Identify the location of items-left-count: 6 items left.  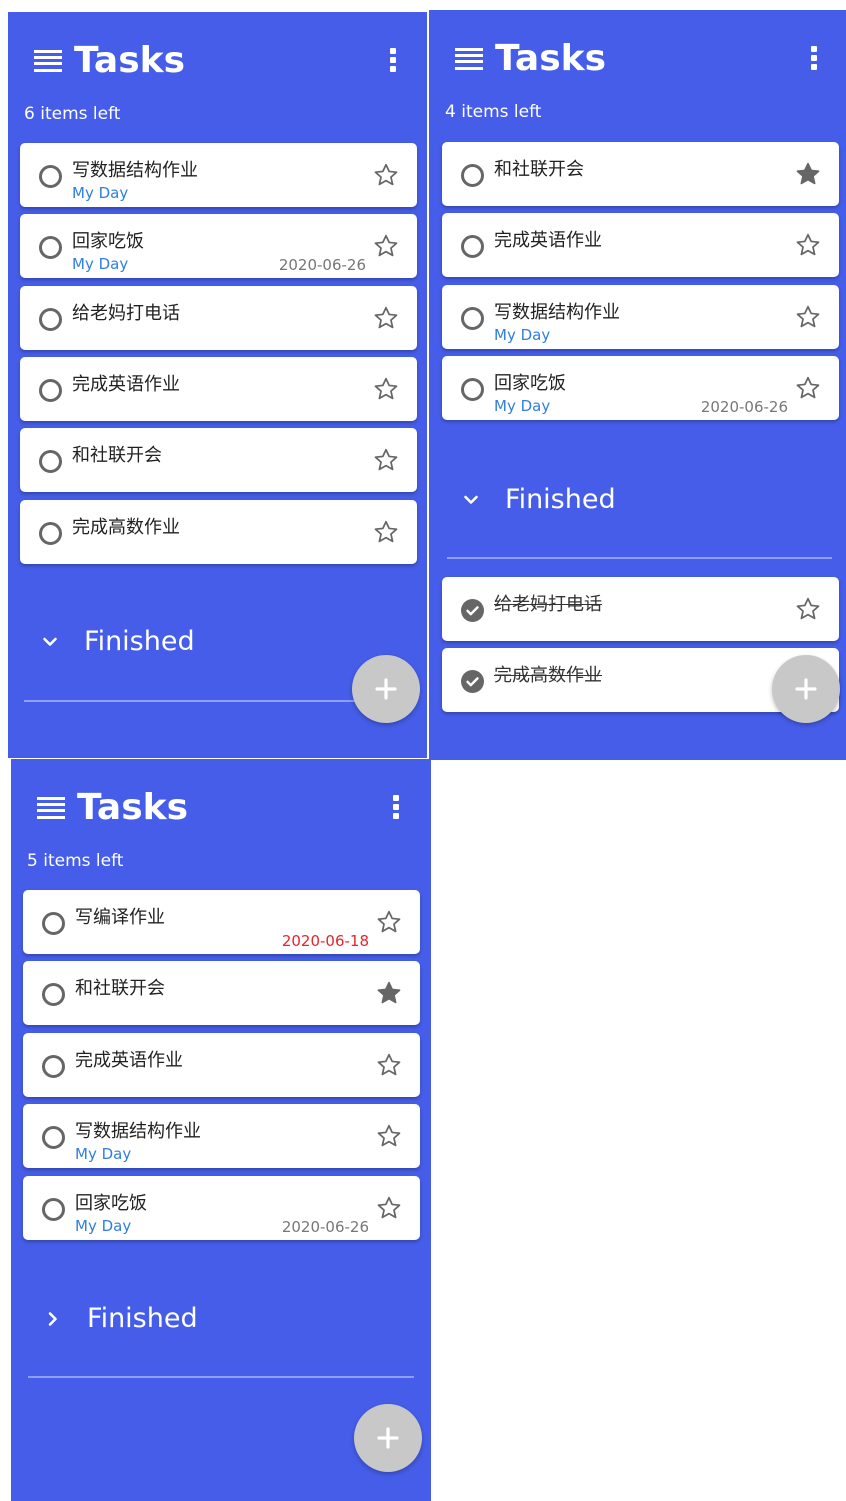
(72, 114).